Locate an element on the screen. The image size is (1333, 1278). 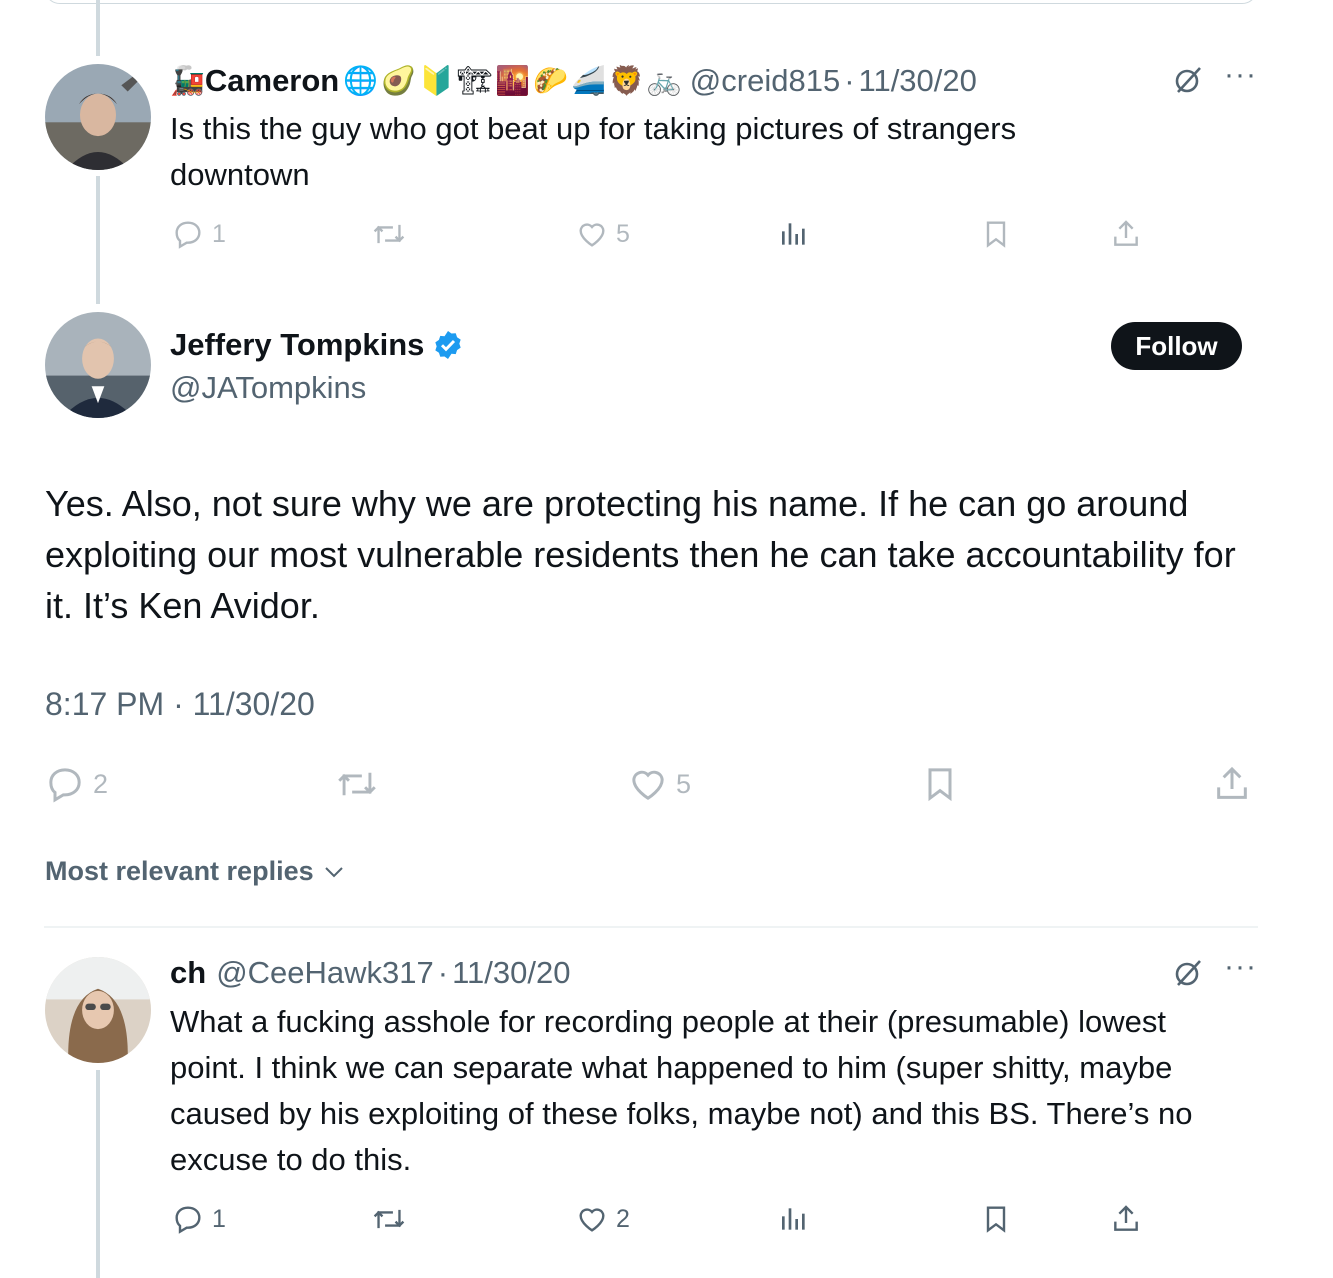
reply-sort-dropdown: Most relevant replies is located at coordinates (195, 871).